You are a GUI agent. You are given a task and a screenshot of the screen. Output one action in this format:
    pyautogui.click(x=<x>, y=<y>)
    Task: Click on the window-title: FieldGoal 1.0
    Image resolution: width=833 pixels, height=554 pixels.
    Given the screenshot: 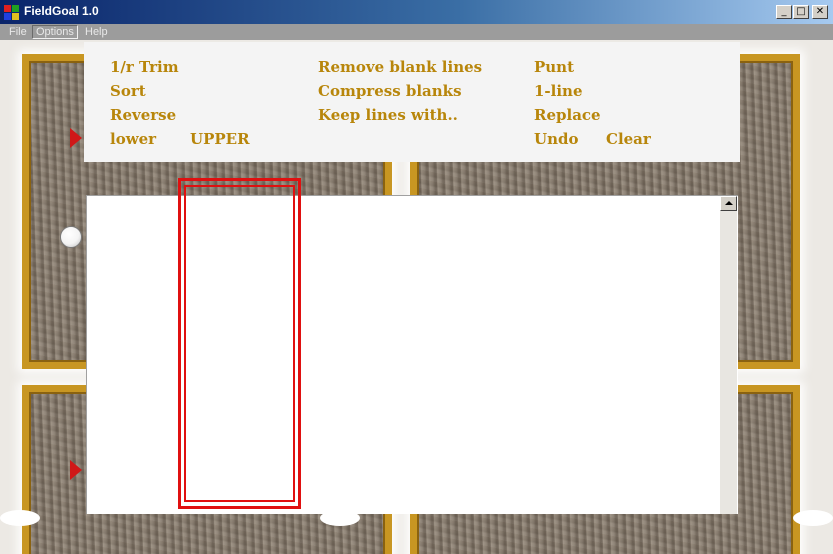 What is the action you would take?
    pyautogui.click(x=61, y=11)
    